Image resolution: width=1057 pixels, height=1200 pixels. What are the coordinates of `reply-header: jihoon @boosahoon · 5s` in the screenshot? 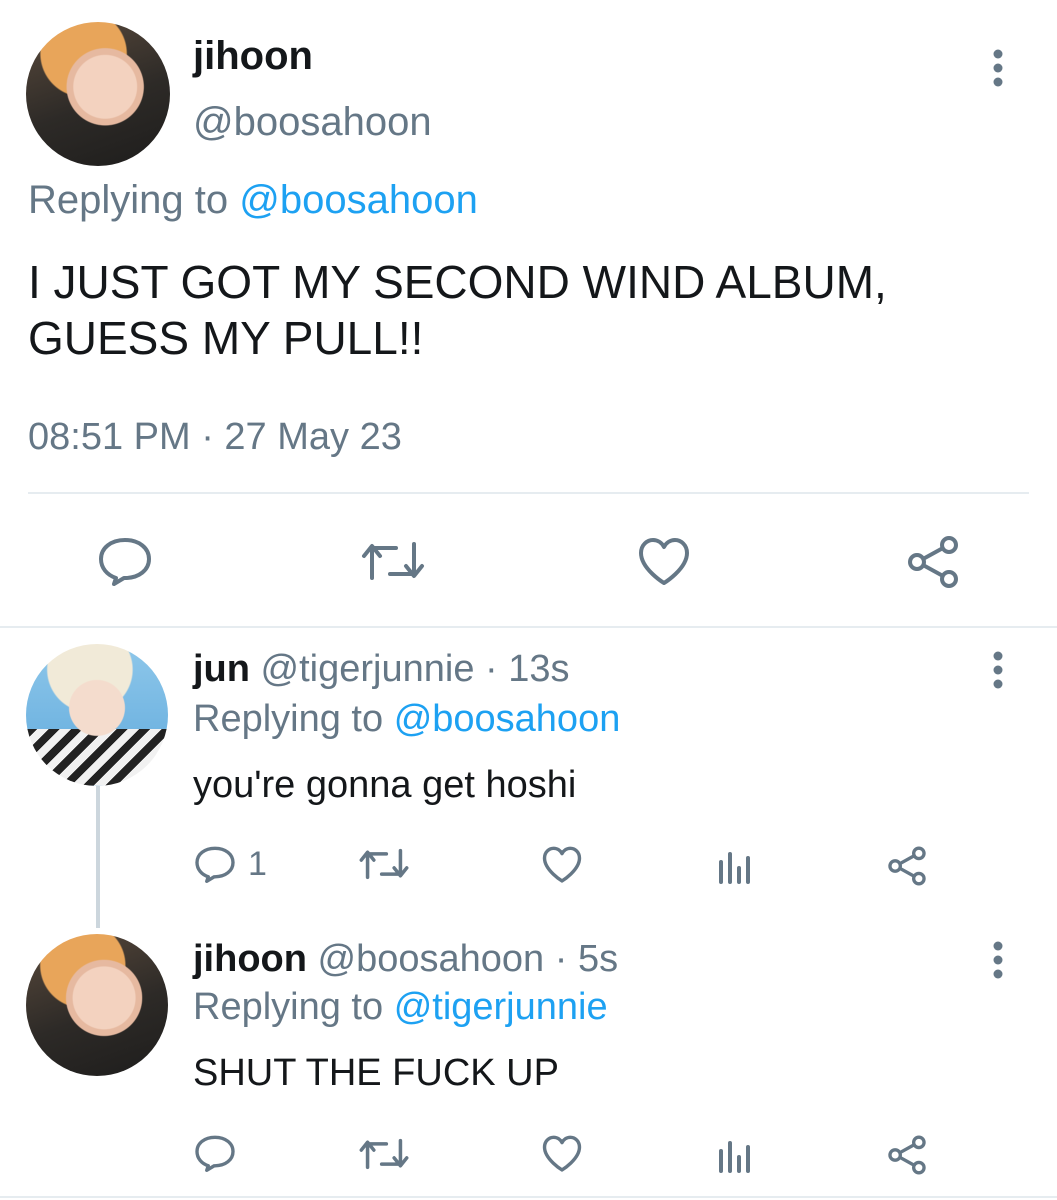 It's located at (405, 959).